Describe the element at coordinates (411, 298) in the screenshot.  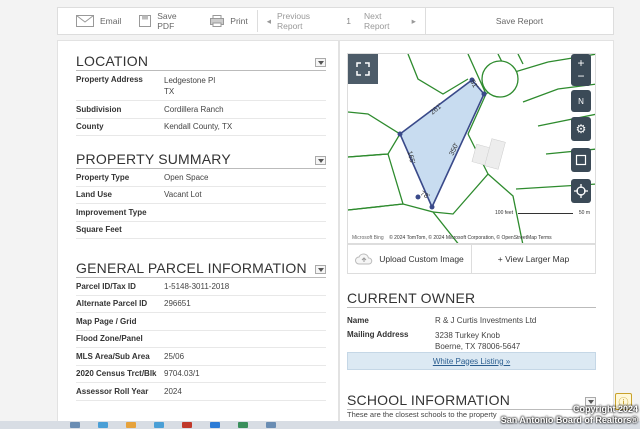
I see `current-owner-title: CURRENT OWNER` at that location.